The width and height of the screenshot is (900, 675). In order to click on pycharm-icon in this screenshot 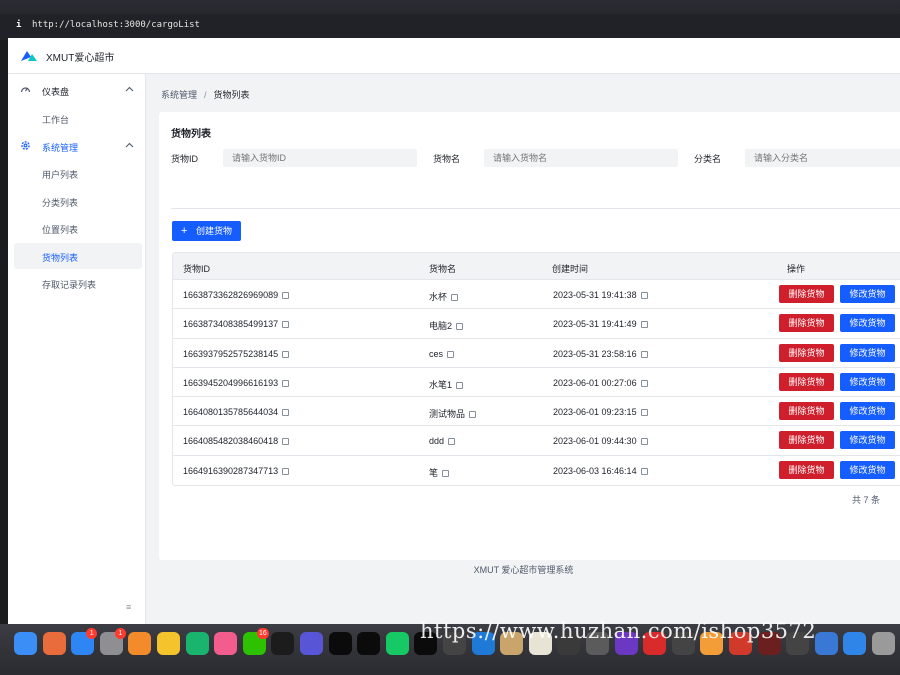, I will do `click(397, 643)`.